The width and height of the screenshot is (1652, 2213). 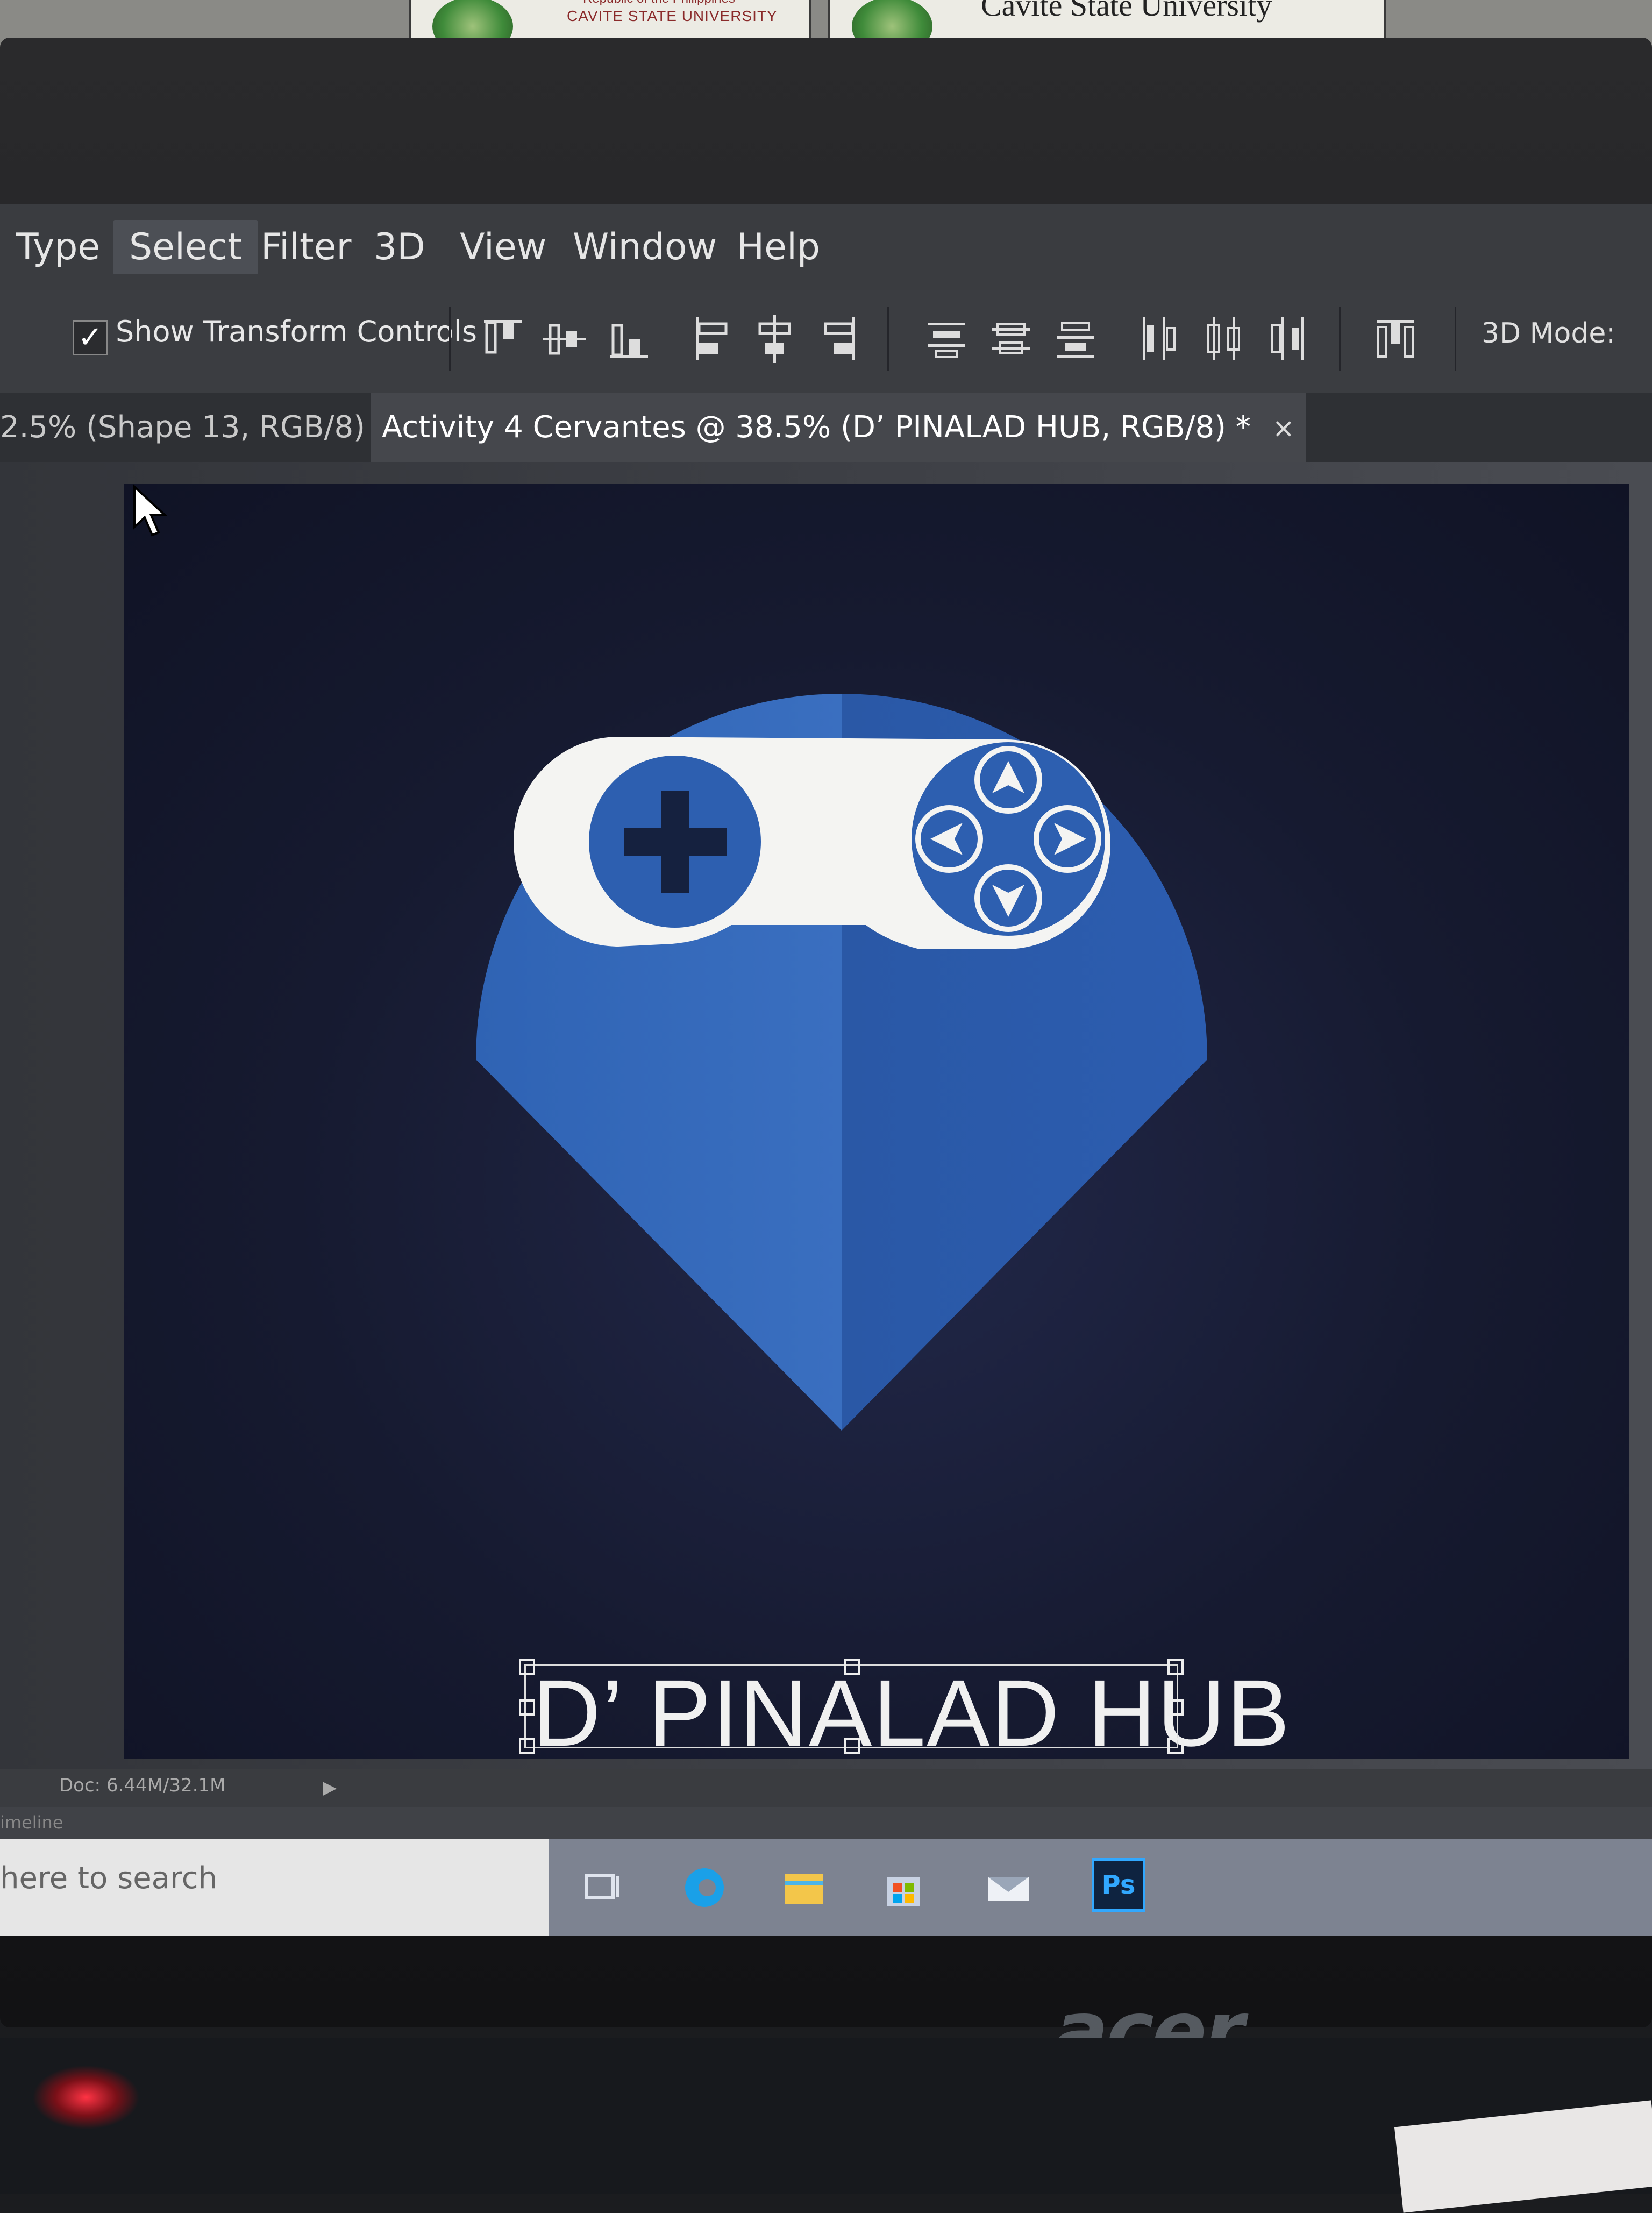 I want to click on doc-size-info: Doc: 6.44M/32.1M, so click(x=142, y=1786).